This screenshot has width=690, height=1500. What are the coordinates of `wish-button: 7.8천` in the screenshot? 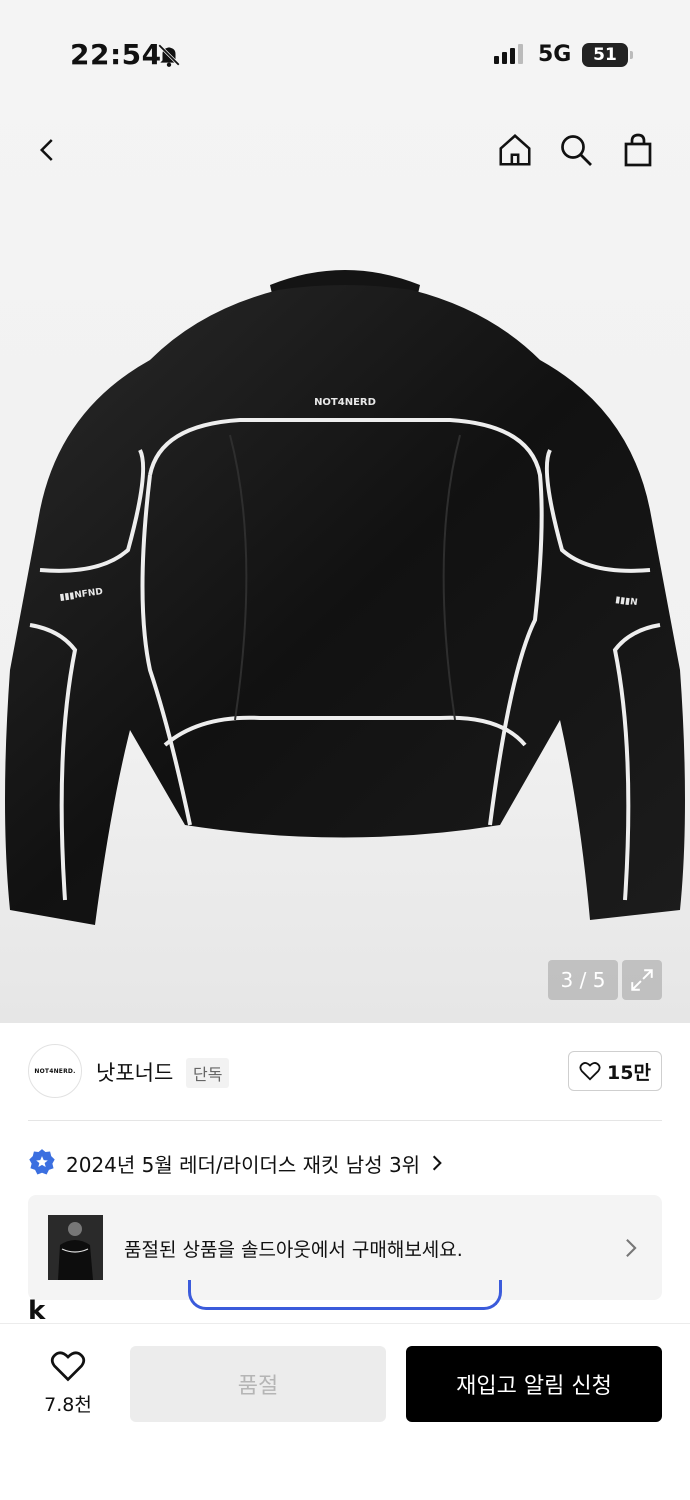 It's located at (68, 1382).